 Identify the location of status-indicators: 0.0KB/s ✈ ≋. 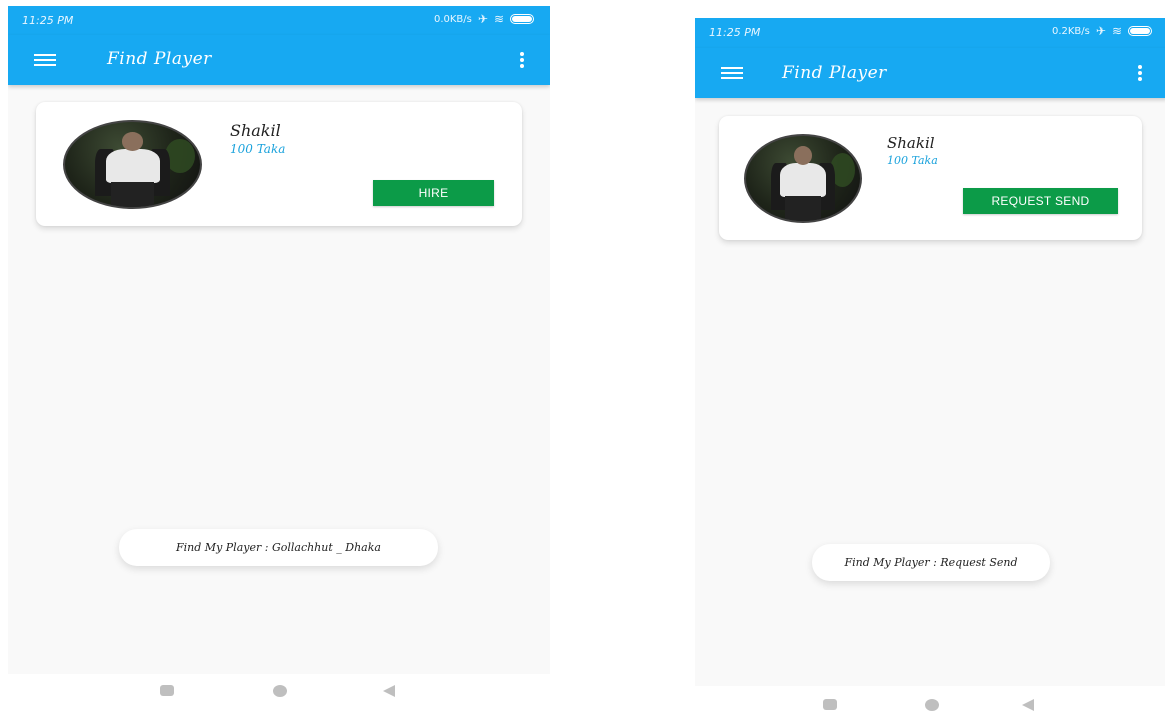
(484, 19).